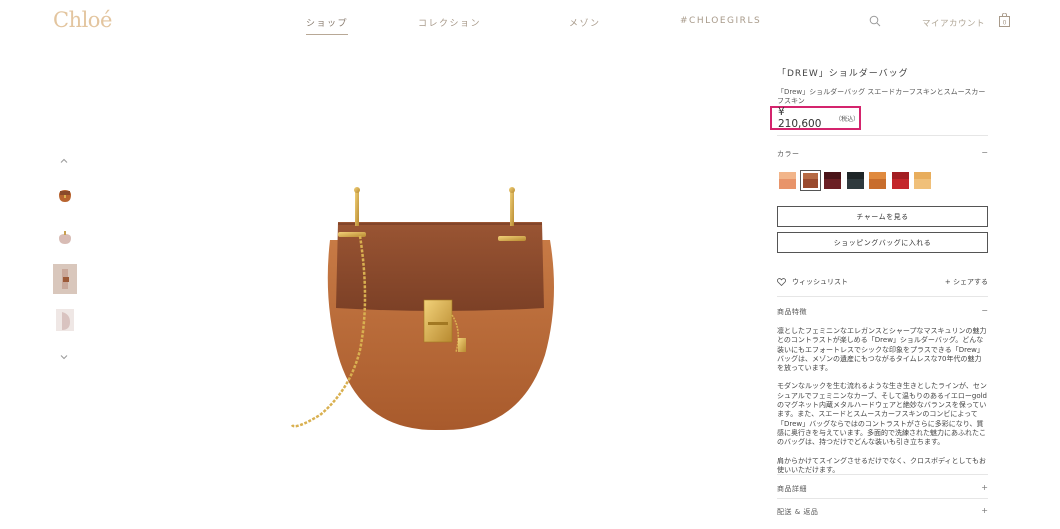 This screenshot has width=1060, height=529. Describe the element at coordinates (64, 161) in the screenshot. I see `thumb-up-arrow-icon` at that location.